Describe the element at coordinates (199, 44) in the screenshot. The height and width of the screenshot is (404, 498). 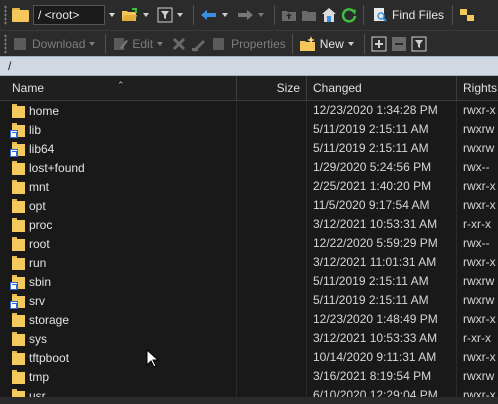
I see `rename-button` at that location.